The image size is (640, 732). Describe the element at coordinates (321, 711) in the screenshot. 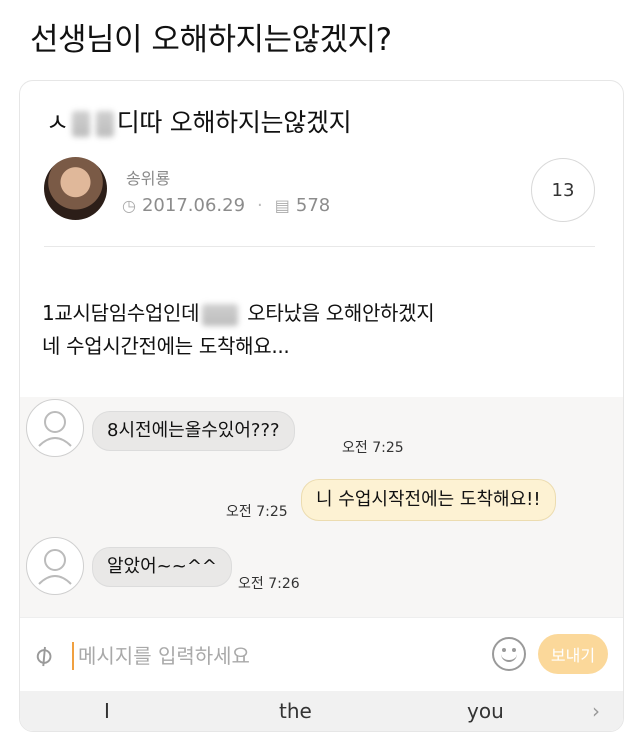

I see `keyboard-suggestion-bar: I the you ›` at that location.